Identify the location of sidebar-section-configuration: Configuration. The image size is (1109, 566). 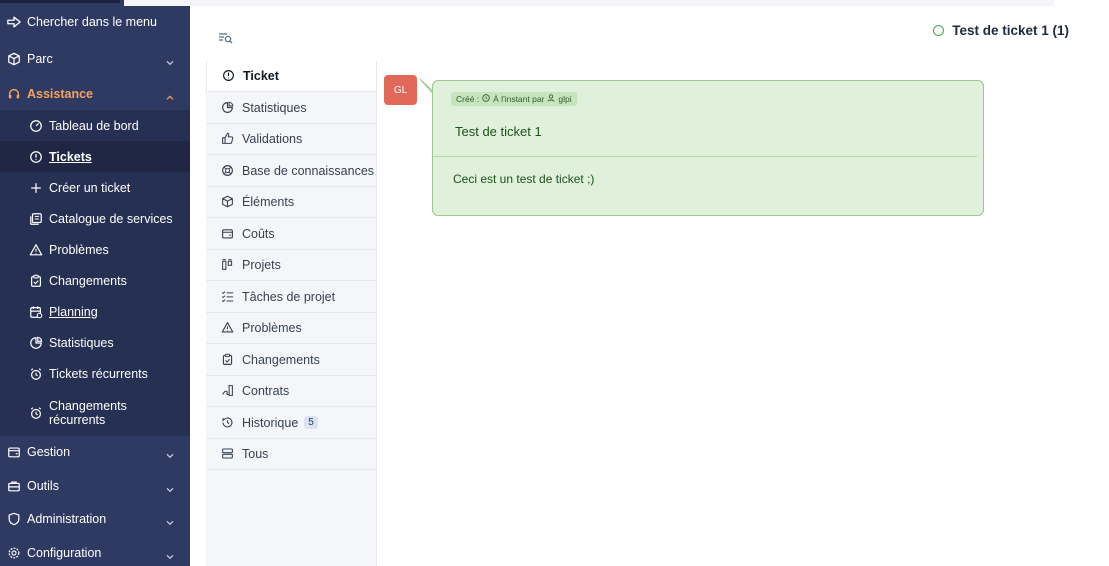
(95, 551).